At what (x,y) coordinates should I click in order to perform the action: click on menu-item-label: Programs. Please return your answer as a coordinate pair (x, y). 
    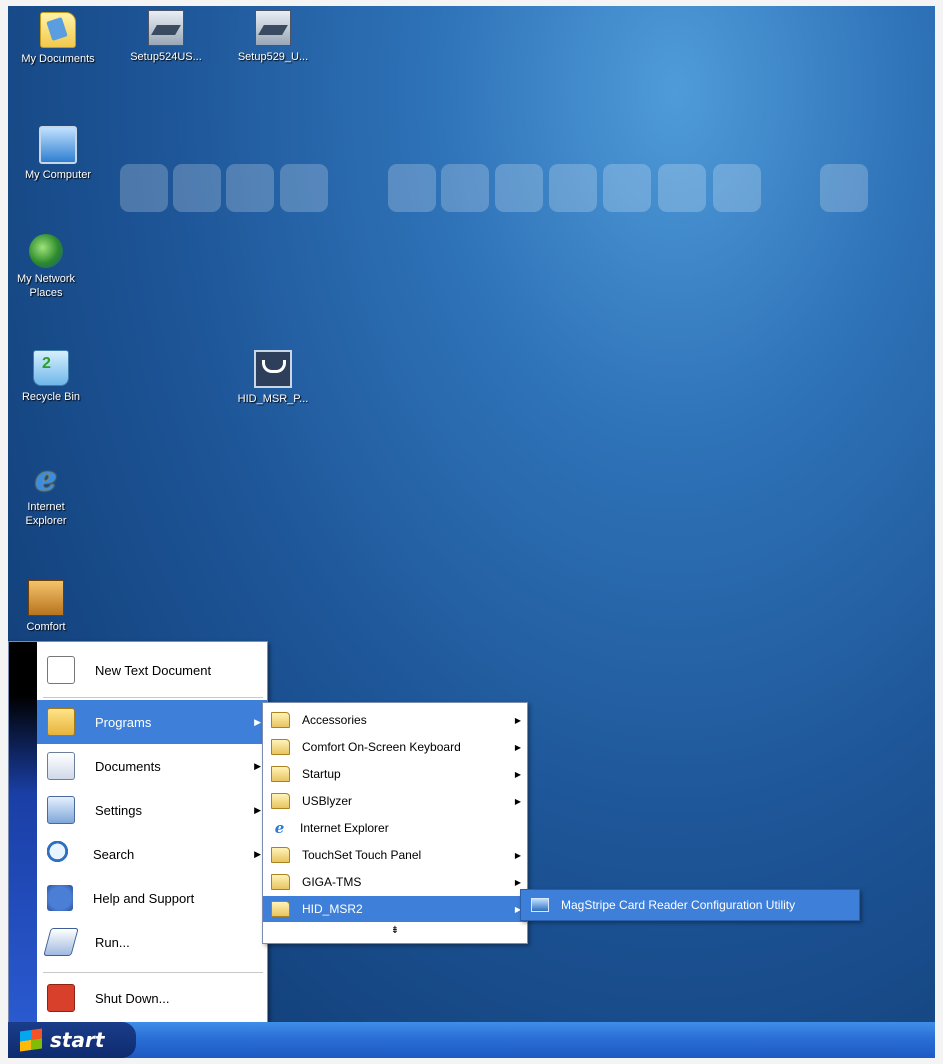
    Looking at the image, I should click on (123, 722).